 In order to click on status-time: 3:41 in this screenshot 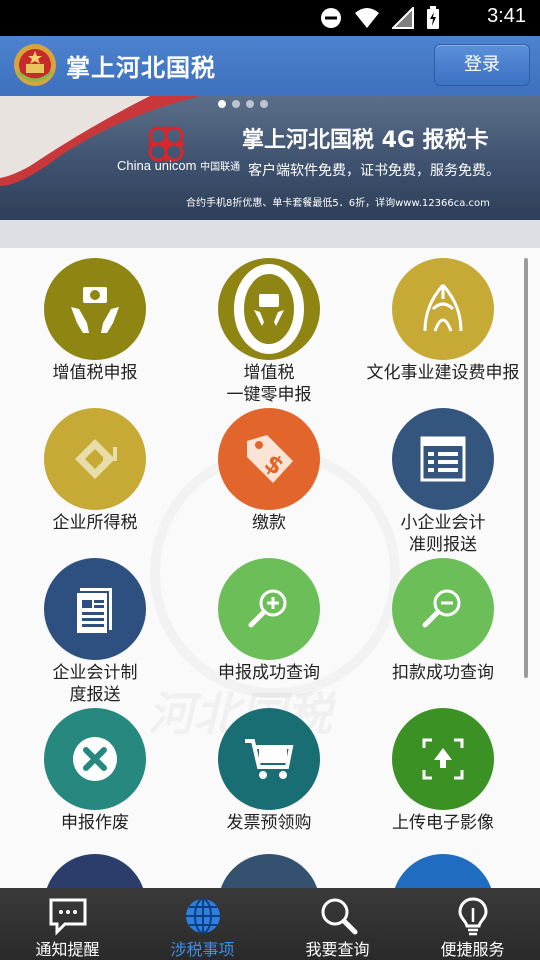, I will do `click(506, 16)`.